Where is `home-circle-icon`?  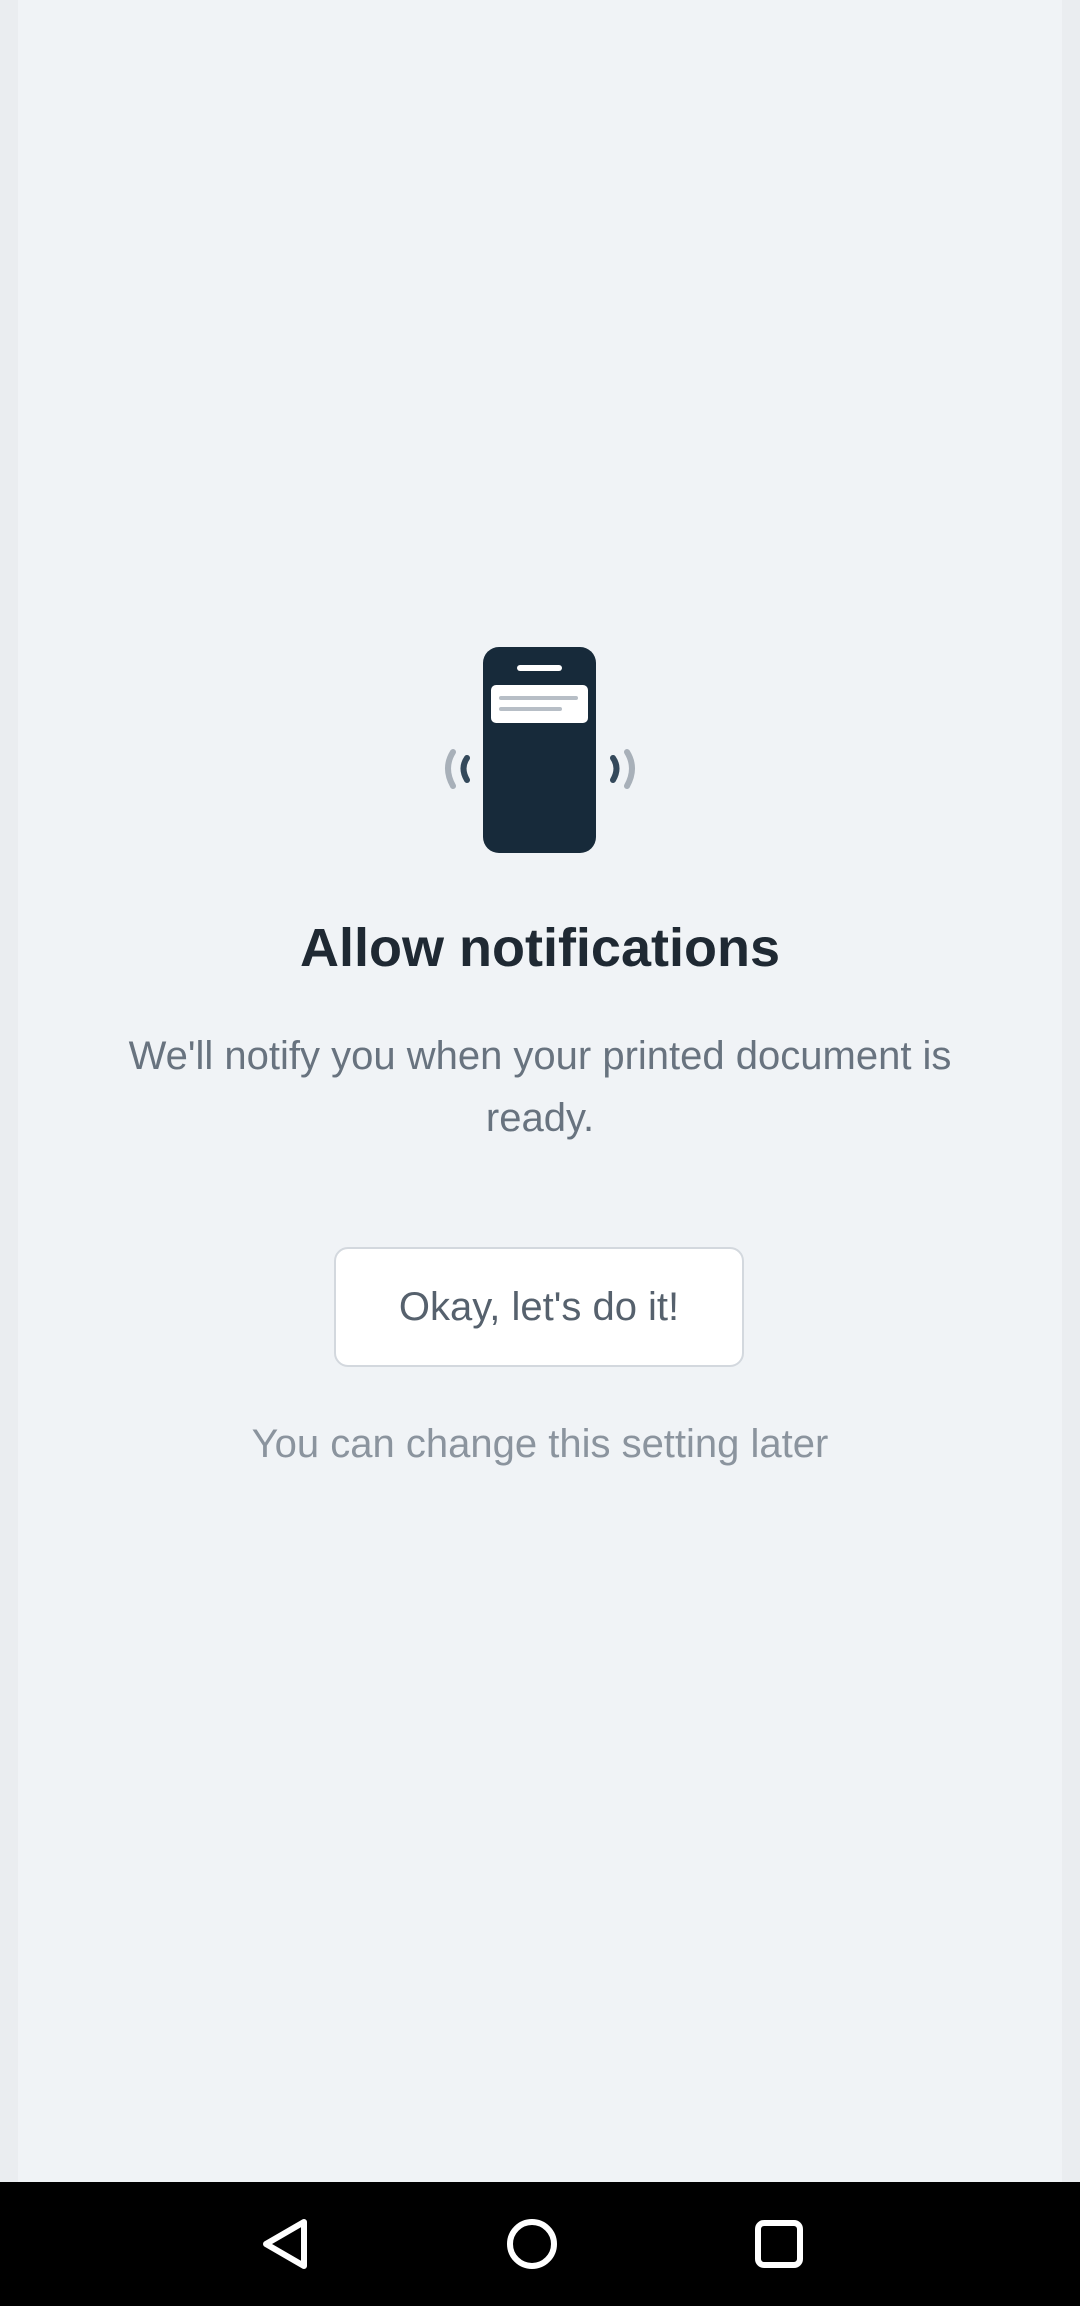
home-circle-icon is located at coordinates (532, 2244).